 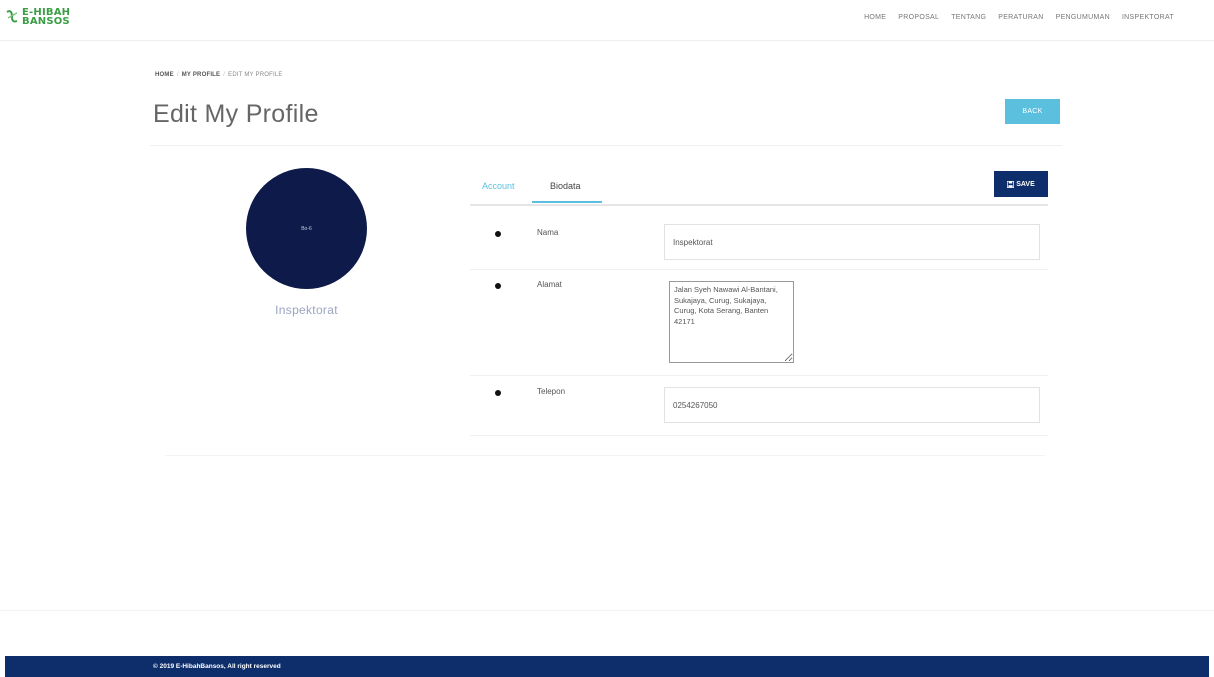 What do you see at coordinates (46, 21) in the screenshot?
I see `logo-line-2: BANSOS` at bounding box center [46, 21].